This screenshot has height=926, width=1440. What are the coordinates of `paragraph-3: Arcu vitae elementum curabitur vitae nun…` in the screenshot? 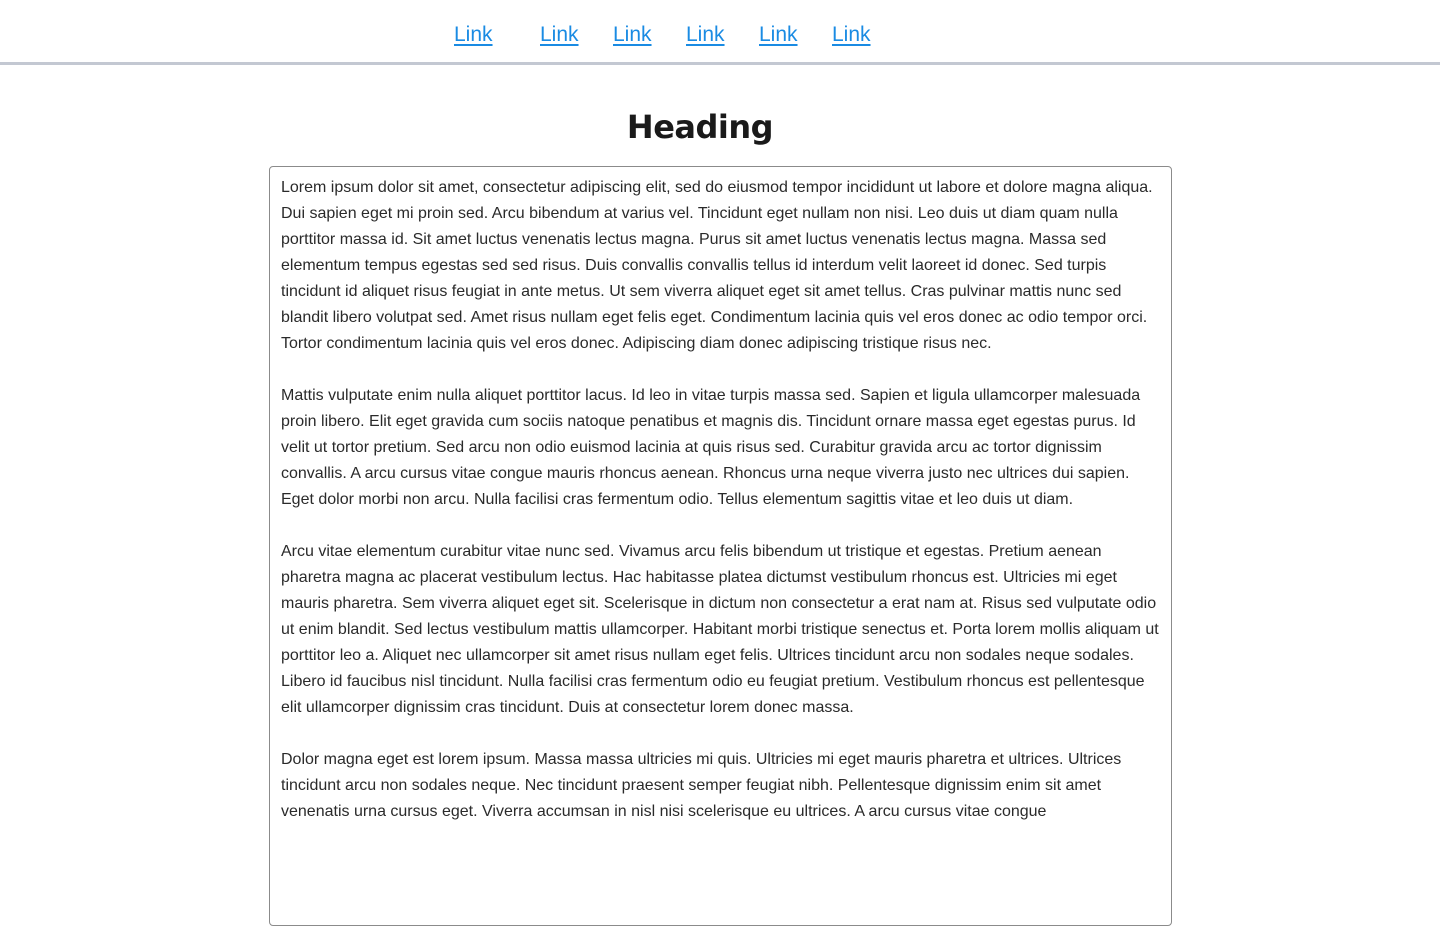 It's located at (720, 629).